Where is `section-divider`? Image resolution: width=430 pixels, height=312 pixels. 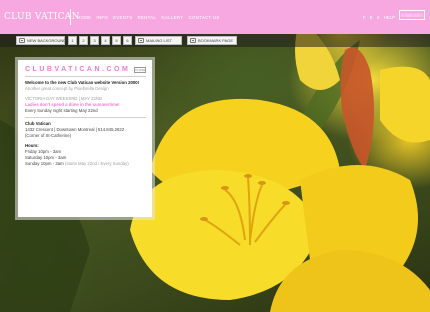
section-divider is located at coordinates (85, 117).